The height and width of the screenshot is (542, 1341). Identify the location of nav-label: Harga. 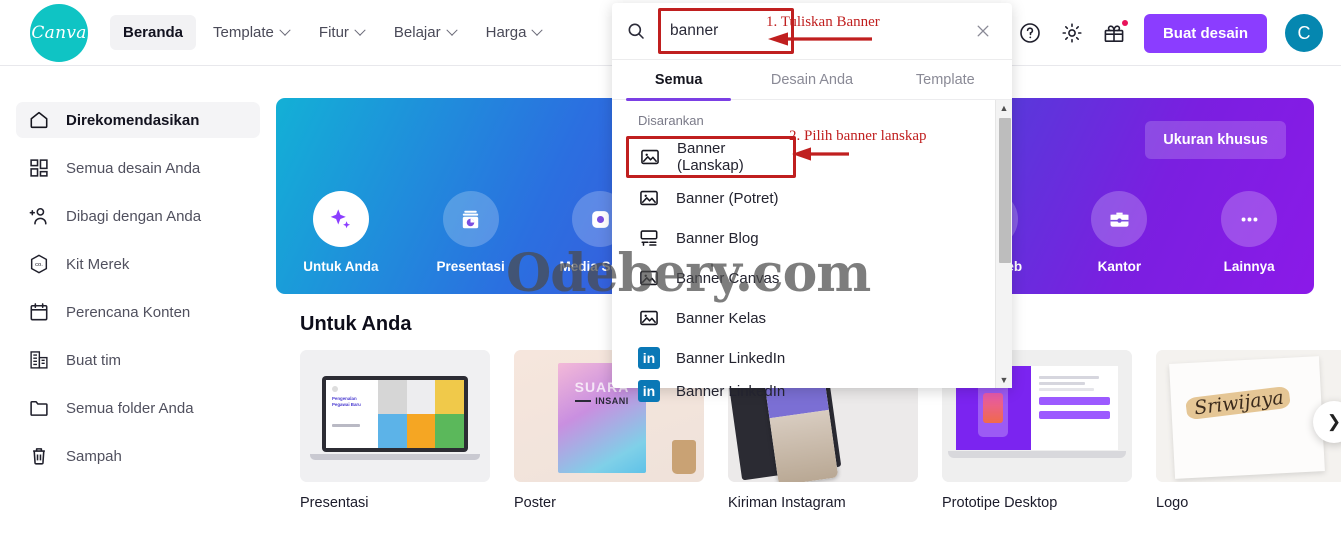
(506, 32).